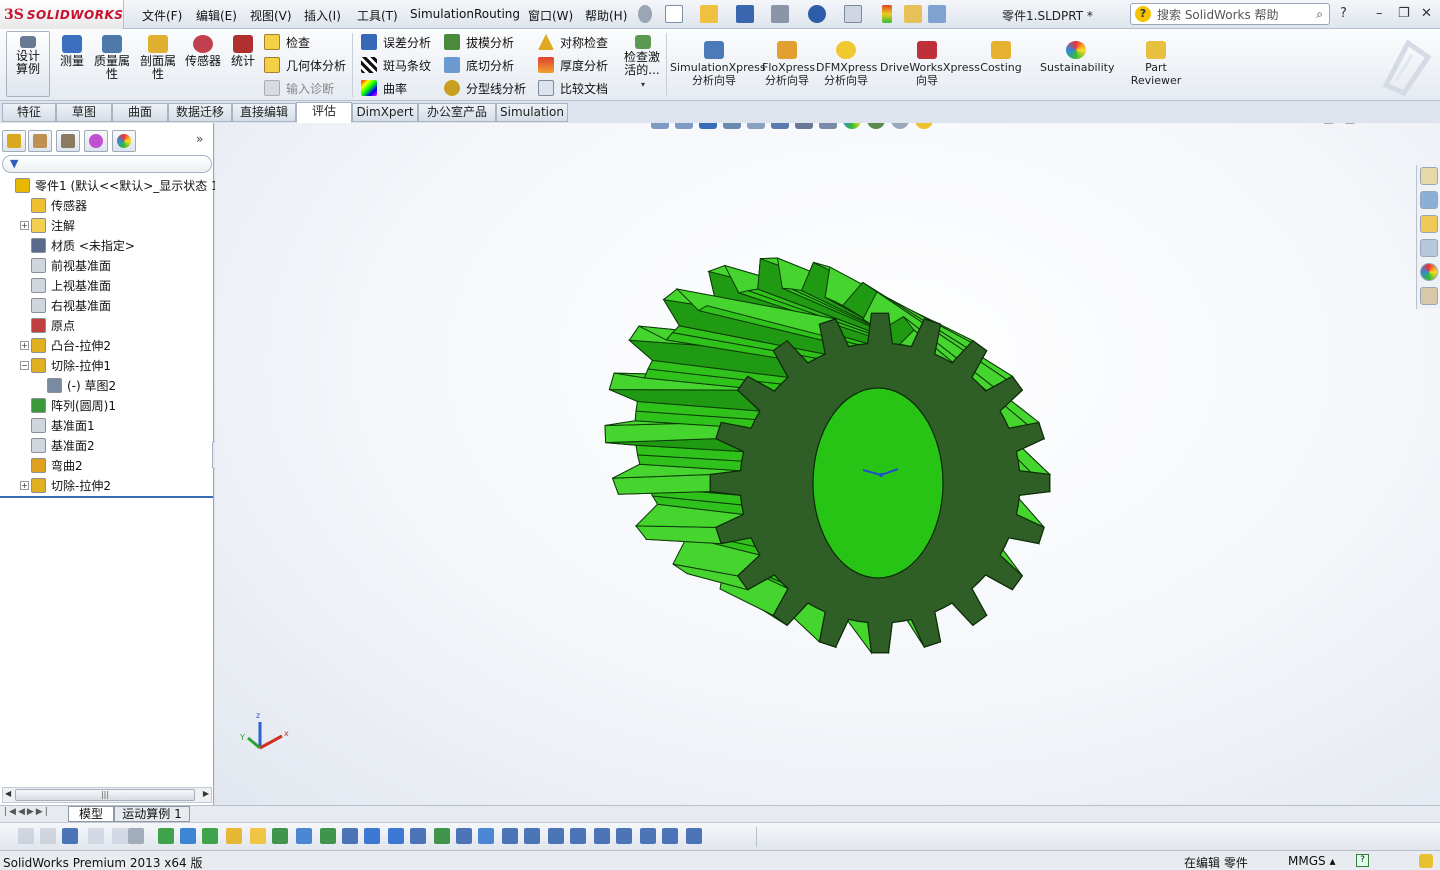 Image resolution: width=1440 pixels, height=870 pixels. I want to click on save-icon, so click(745, 14).